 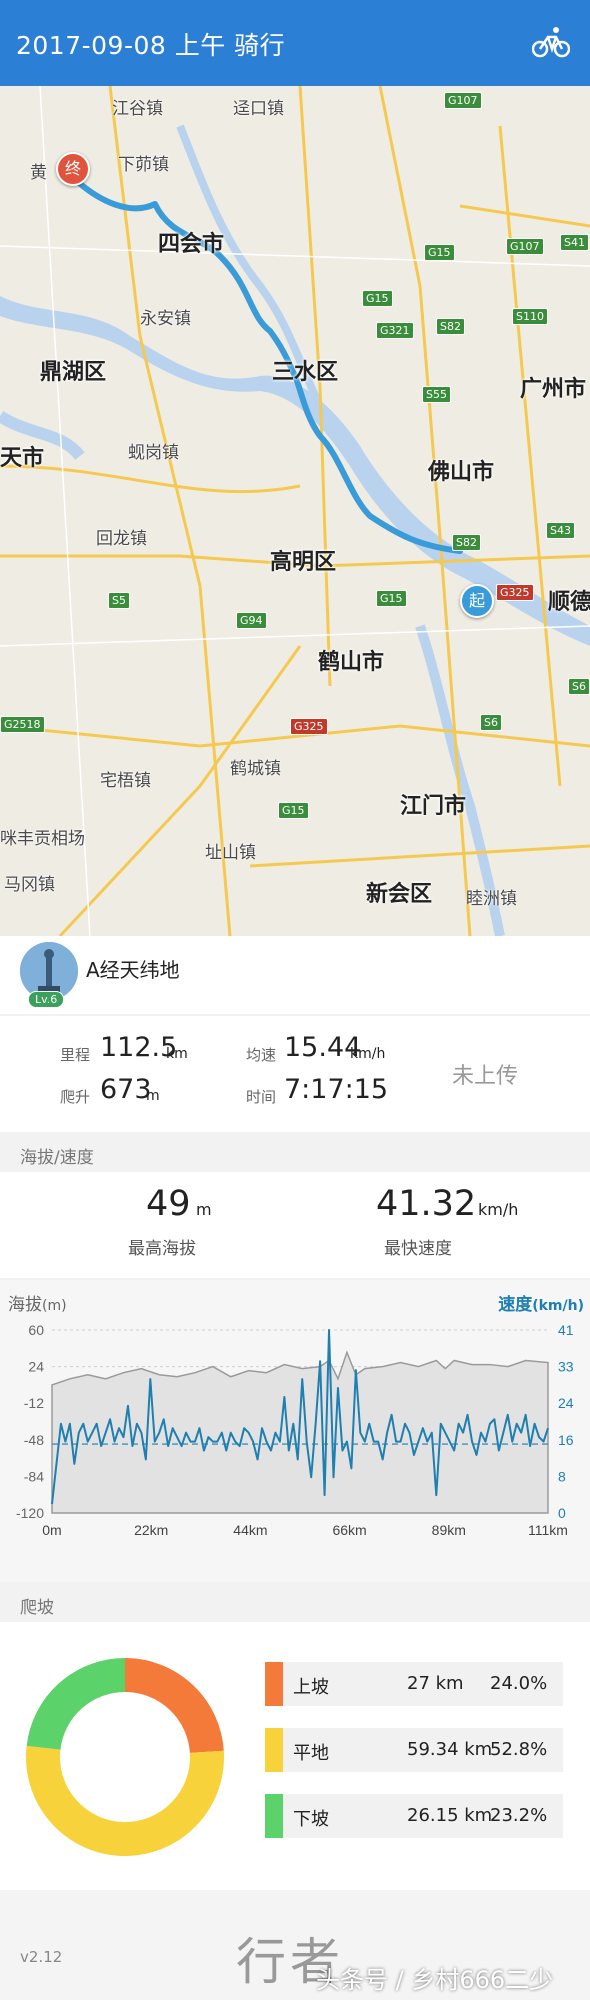 I want to click on climb-row-flat: 平地 59.34 km 52.8%, so click(x=414, y=1750).